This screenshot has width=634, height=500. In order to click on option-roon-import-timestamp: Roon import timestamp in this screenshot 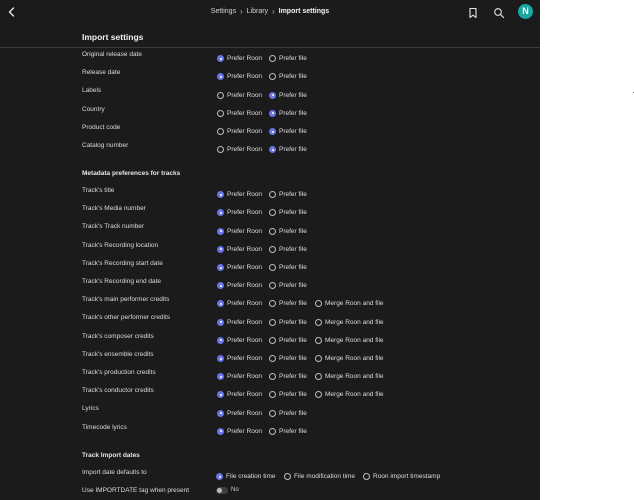, I will do `click(401, 474)`.